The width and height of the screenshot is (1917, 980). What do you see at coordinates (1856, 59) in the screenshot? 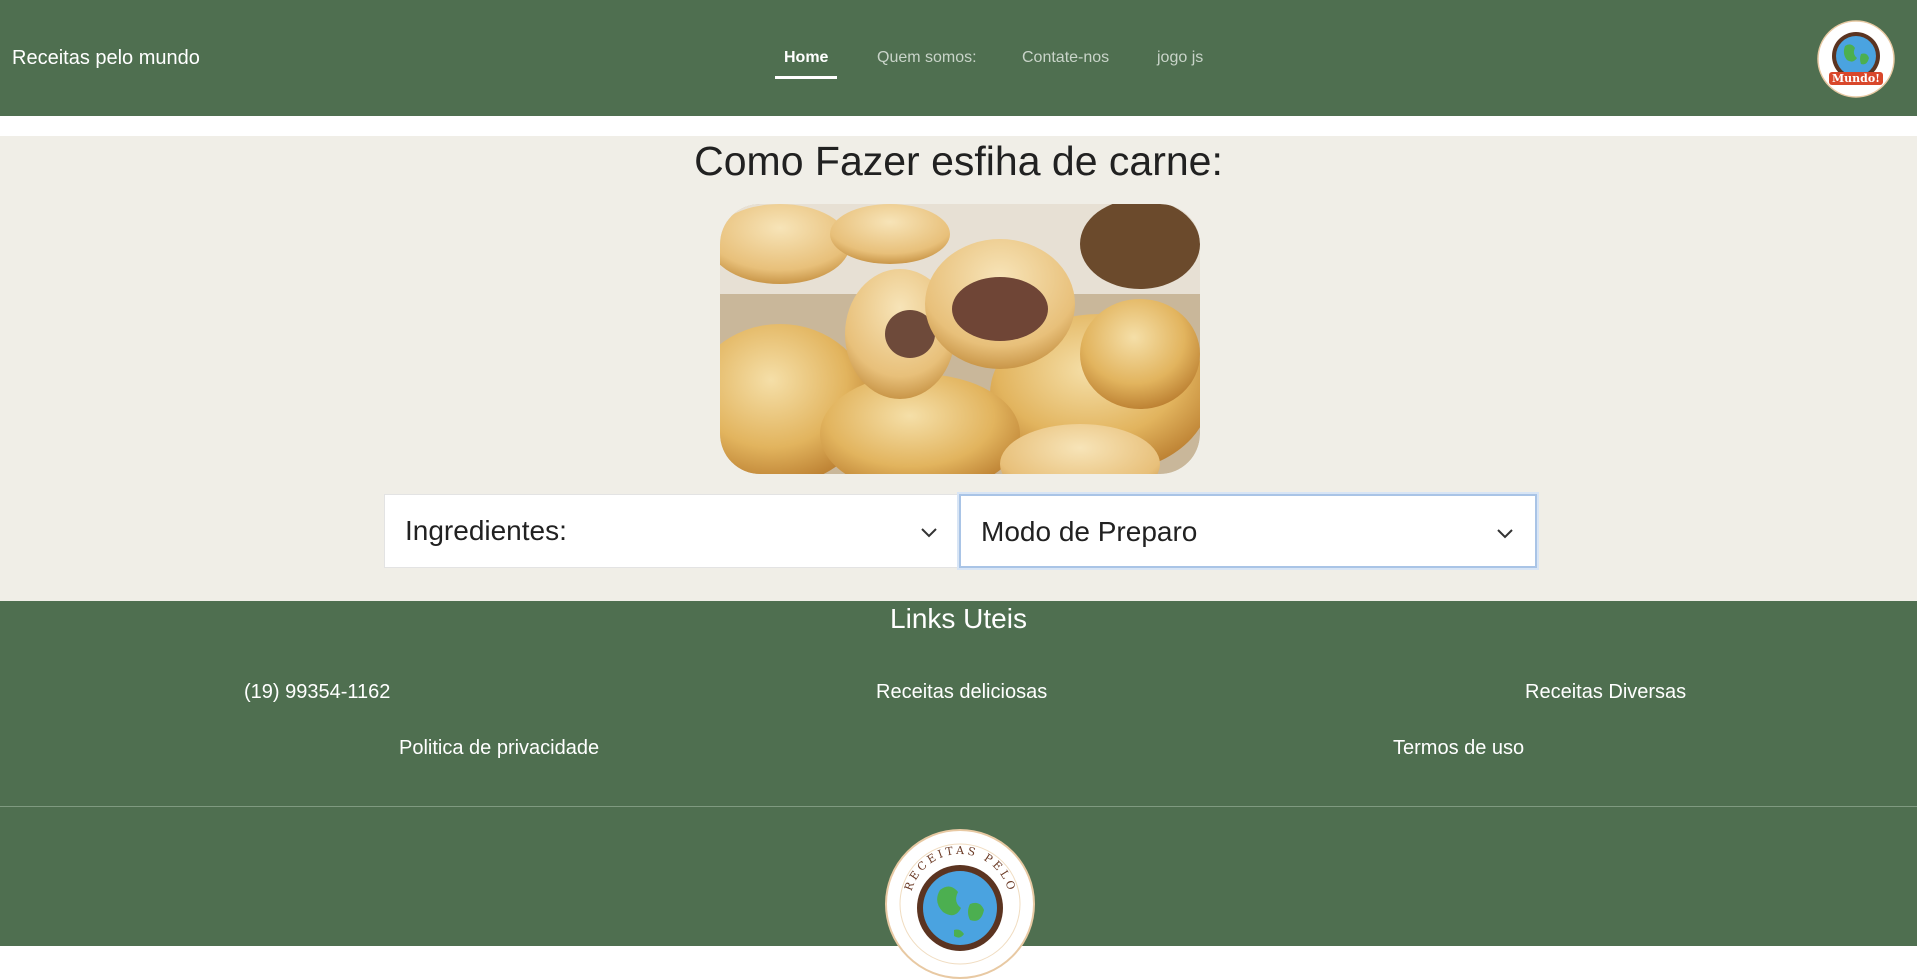
I see `site-logo: Mundo!` at bounding box center [1856, 59].